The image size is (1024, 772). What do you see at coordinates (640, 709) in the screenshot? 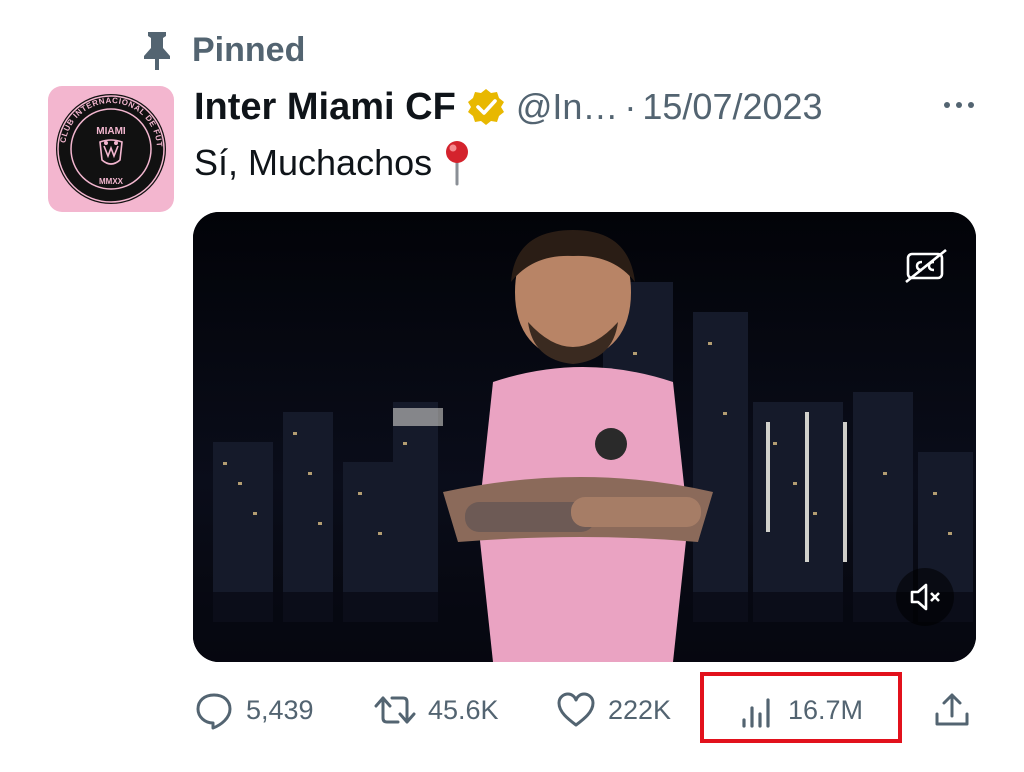
I see `like-count: 222K` at bounding box center [640, 709].